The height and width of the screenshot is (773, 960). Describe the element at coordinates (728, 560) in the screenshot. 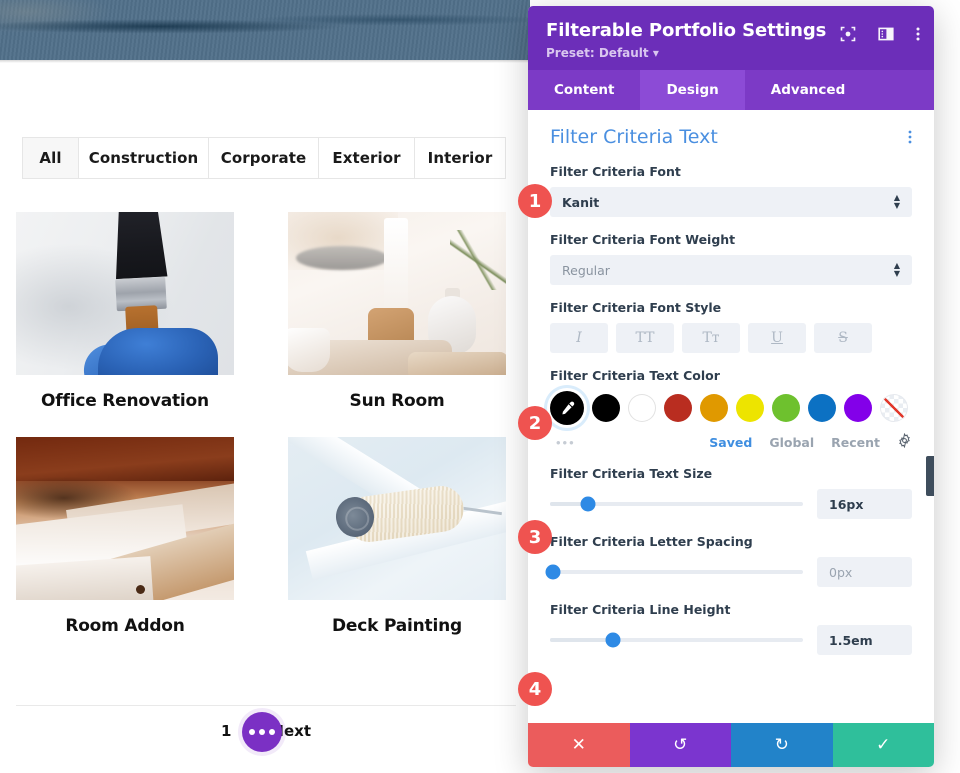

I see `field-filter-criteria-letter-spacing: Filter Criteria Letter Spacing 0px` at that location.